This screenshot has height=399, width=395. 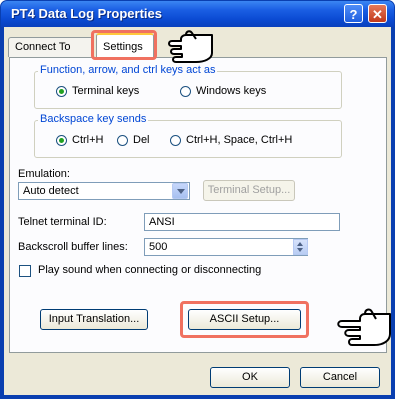 What do you see at coordinates (239, 140) in the screenshot?
I see `radio-label: Ctrl+H, Space, Ctrl+H` at bounding box center [239, 140].